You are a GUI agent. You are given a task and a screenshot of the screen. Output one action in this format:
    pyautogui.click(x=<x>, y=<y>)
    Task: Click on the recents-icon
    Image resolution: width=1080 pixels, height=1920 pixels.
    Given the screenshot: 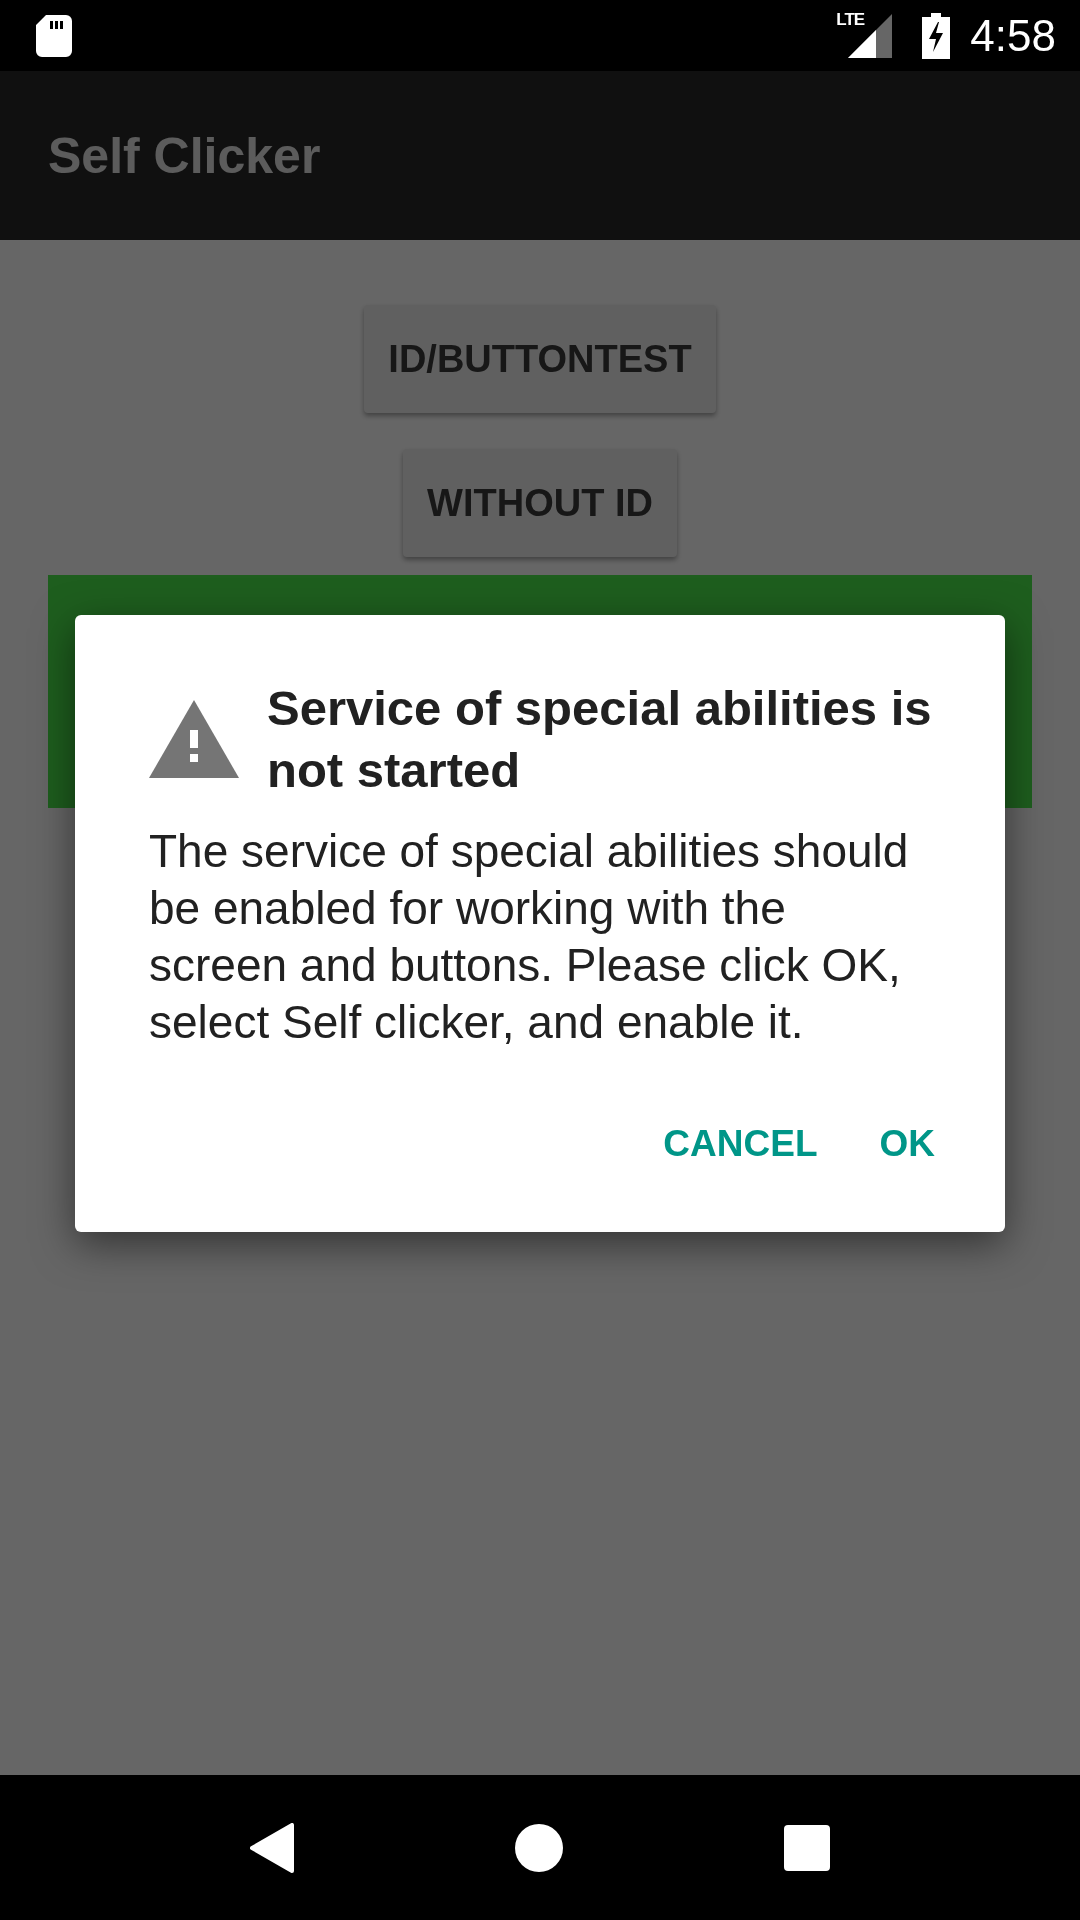 What is the action you would take?
    pyautogui.click(x=806, y=1847)
    